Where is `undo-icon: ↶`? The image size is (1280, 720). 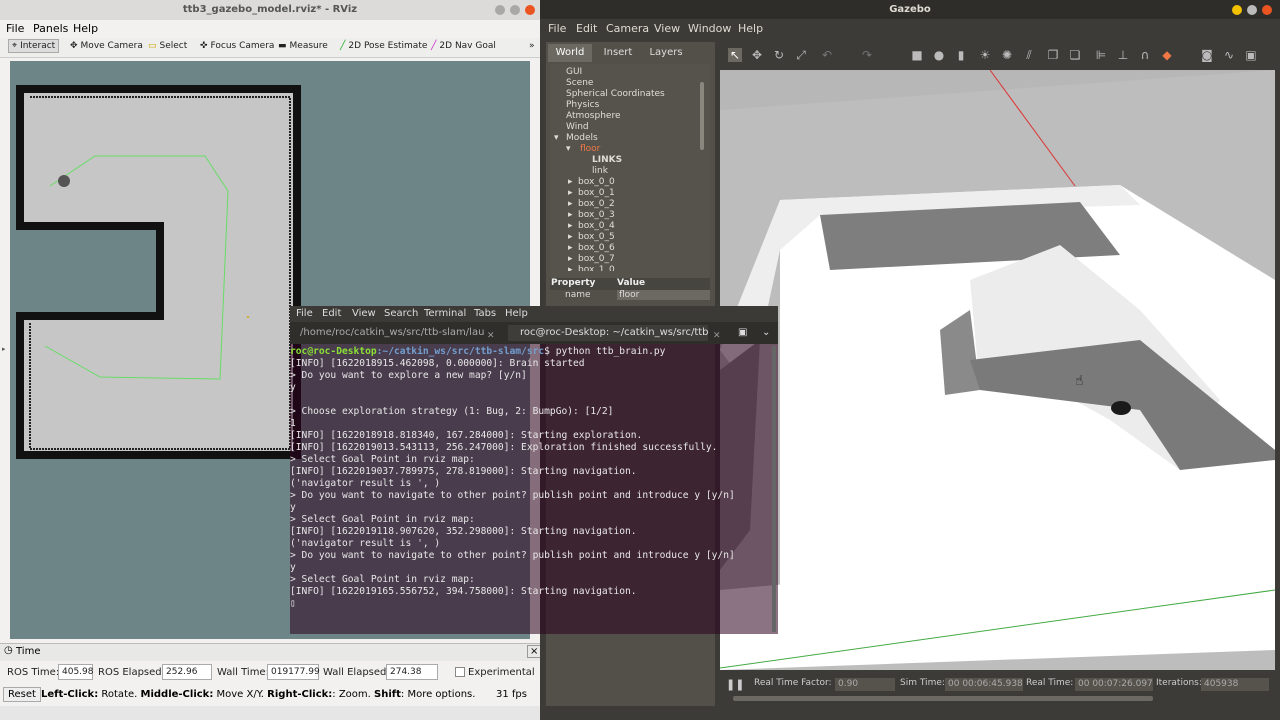 undo-icon: ↶ is located at coordinates (827, 55).